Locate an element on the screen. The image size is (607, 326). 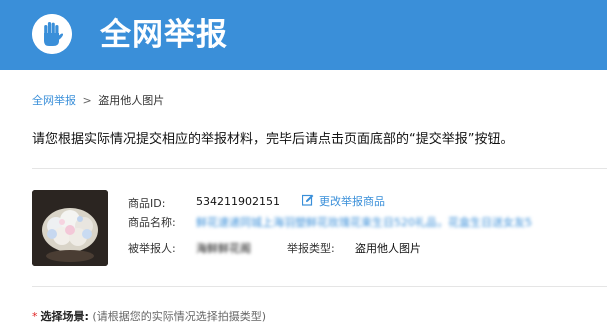
product-name-link: 鲜花速递同城上海羽塑鲜花玫瑰花束生日520礼品，花盒生日送女友5 is located at coordinates (381, 222).